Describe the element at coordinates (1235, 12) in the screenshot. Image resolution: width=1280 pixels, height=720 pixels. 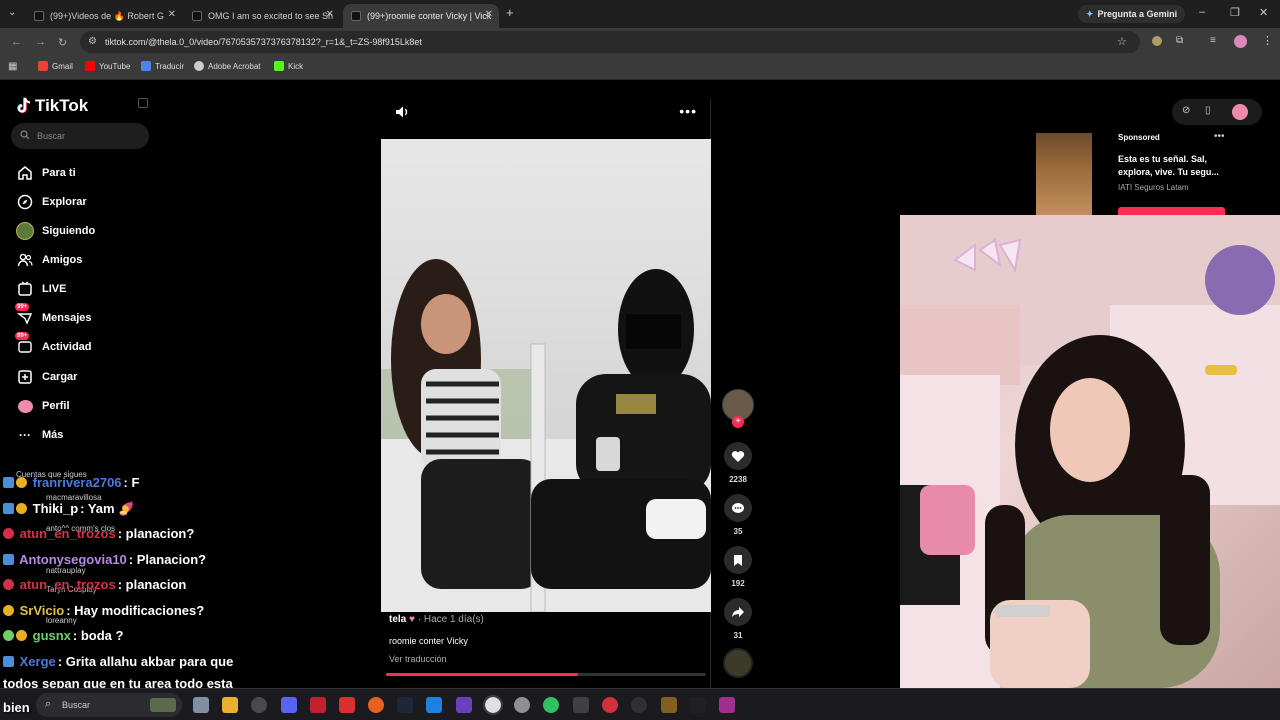
I see `maximize-icon: ❐` at that location.